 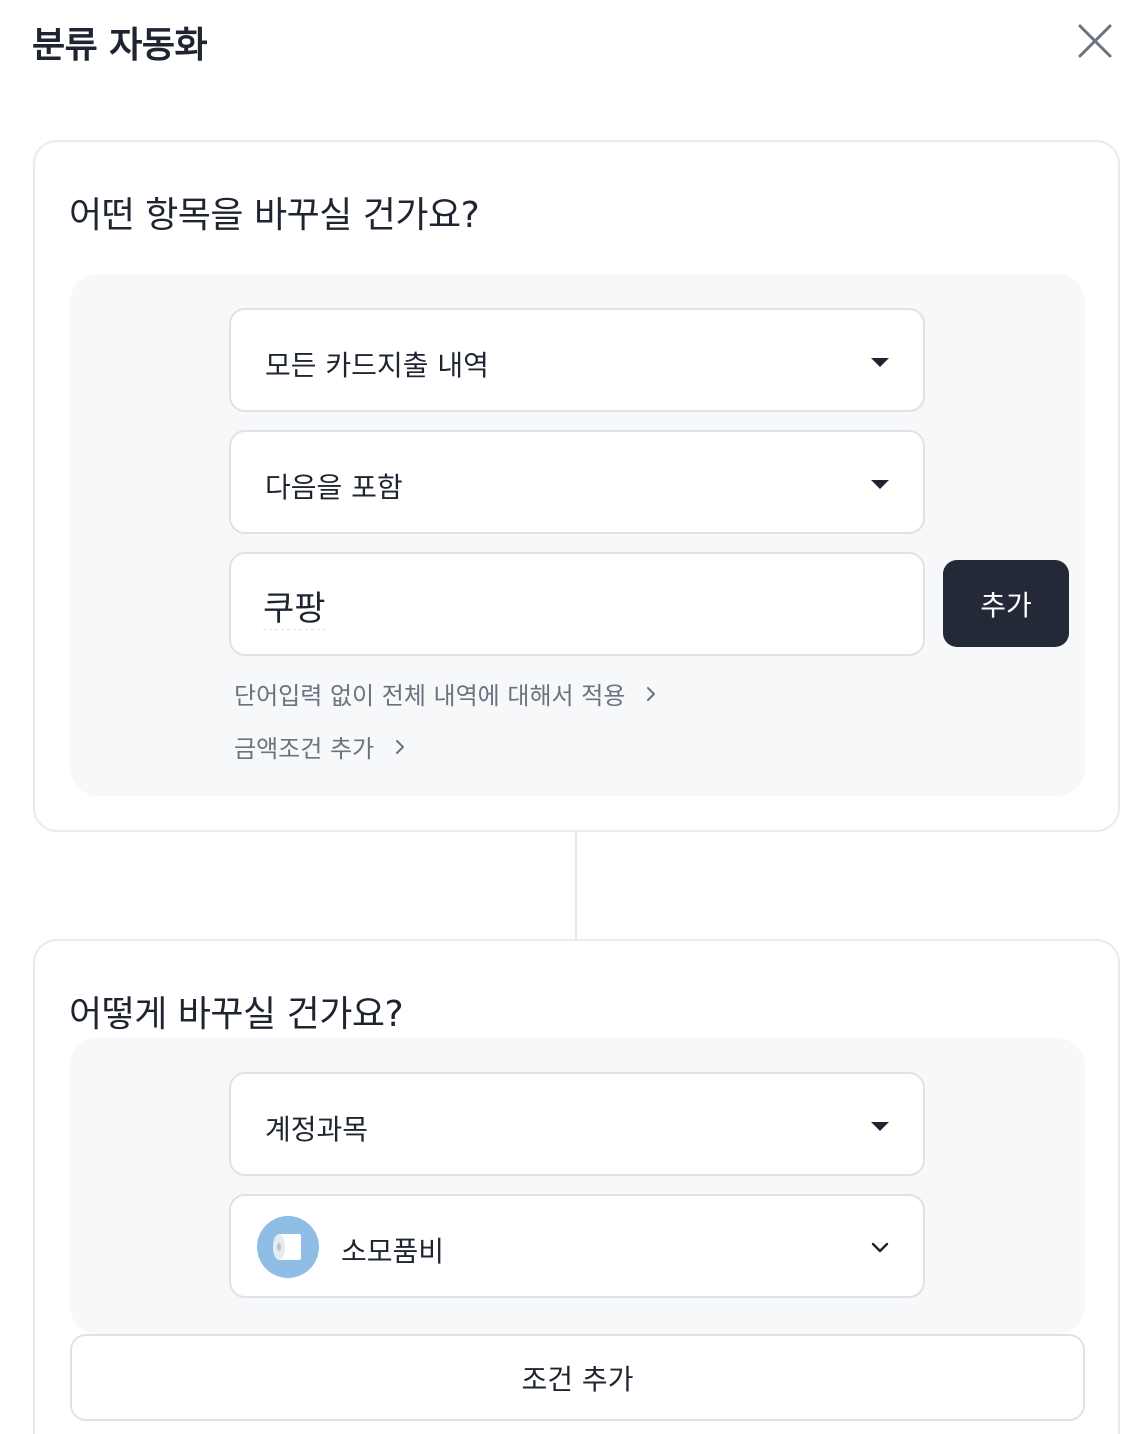 What do you see at coordinates (1006, 603) in the screenshot?
I see `add-keyword-button: 추가` at bounding box center [1006, 603].